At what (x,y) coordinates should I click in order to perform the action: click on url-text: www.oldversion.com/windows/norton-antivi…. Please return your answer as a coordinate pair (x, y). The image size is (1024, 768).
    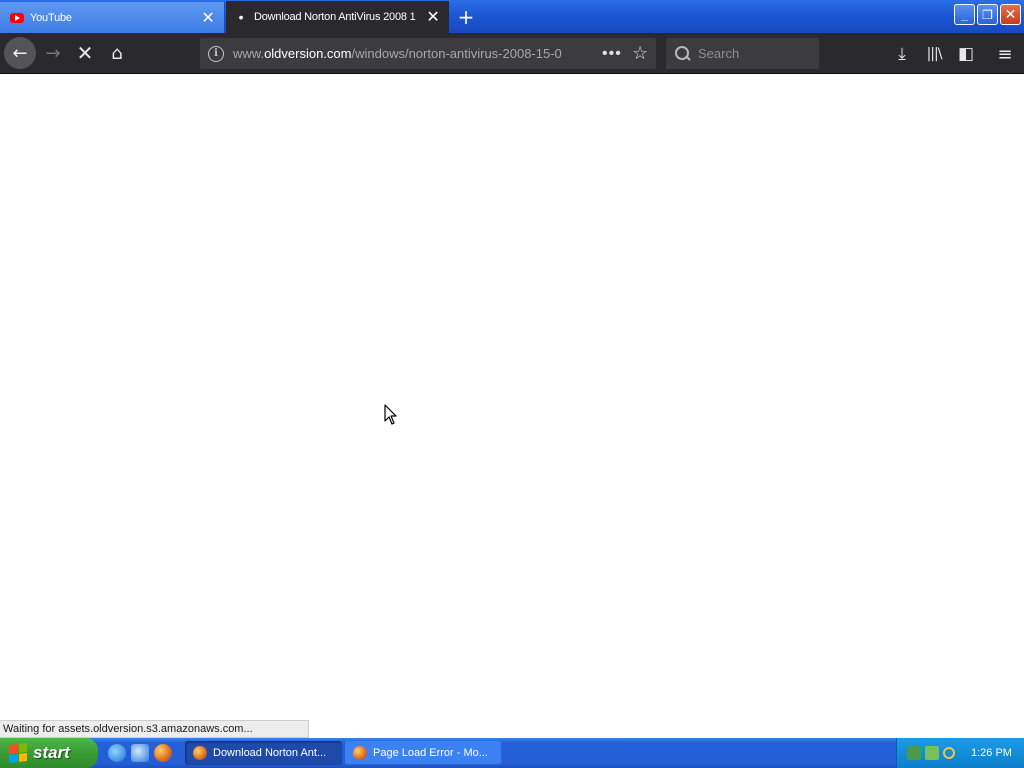
    Looking at the image, I should click on (401, 53).